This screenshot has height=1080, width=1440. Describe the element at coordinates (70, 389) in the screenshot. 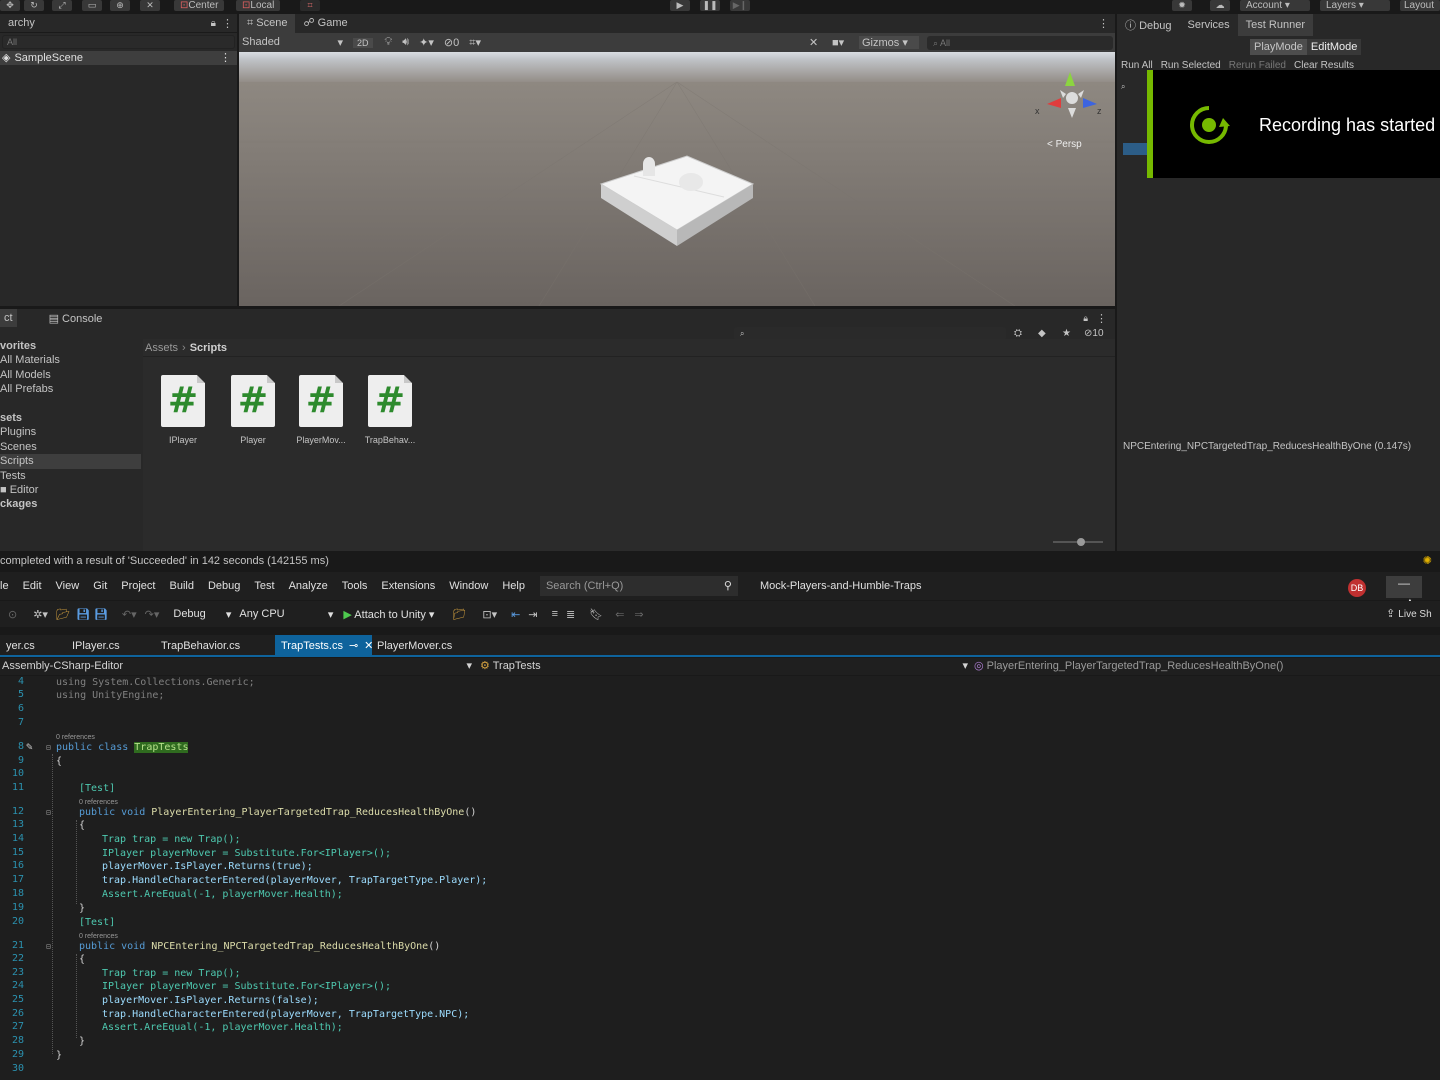

I see `tree-all-prefabs: All Prefabs` at that location.